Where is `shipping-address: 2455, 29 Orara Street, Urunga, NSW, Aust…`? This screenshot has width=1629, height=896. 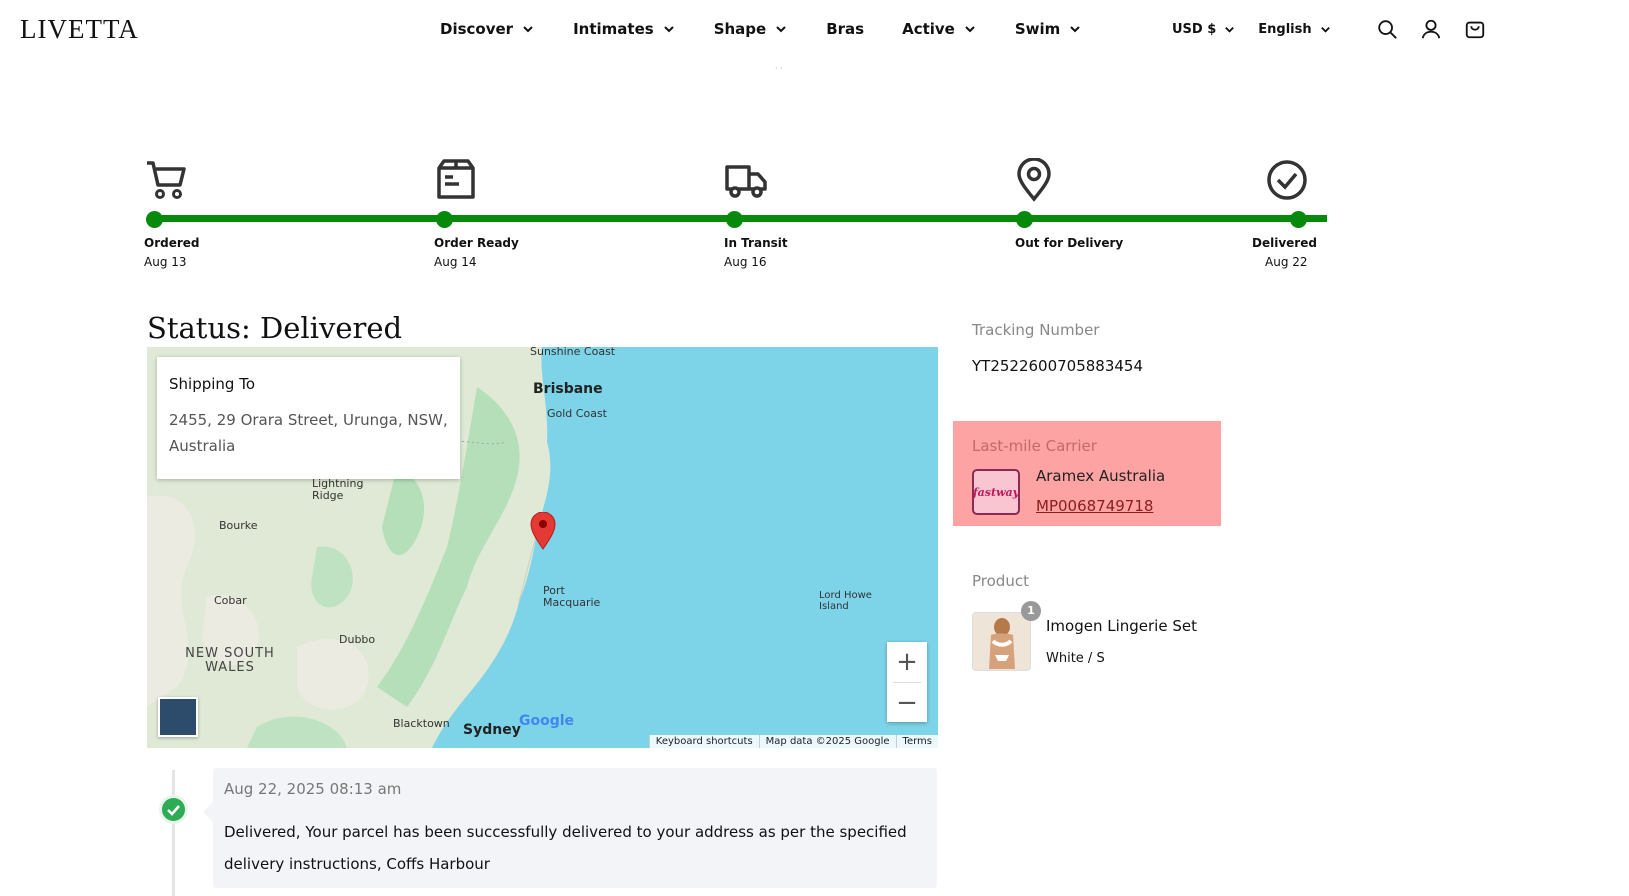 shipping-address: 2455, 29 Orara Street, Urunga, NSW, Aust… is located at coordinates (308, 433).